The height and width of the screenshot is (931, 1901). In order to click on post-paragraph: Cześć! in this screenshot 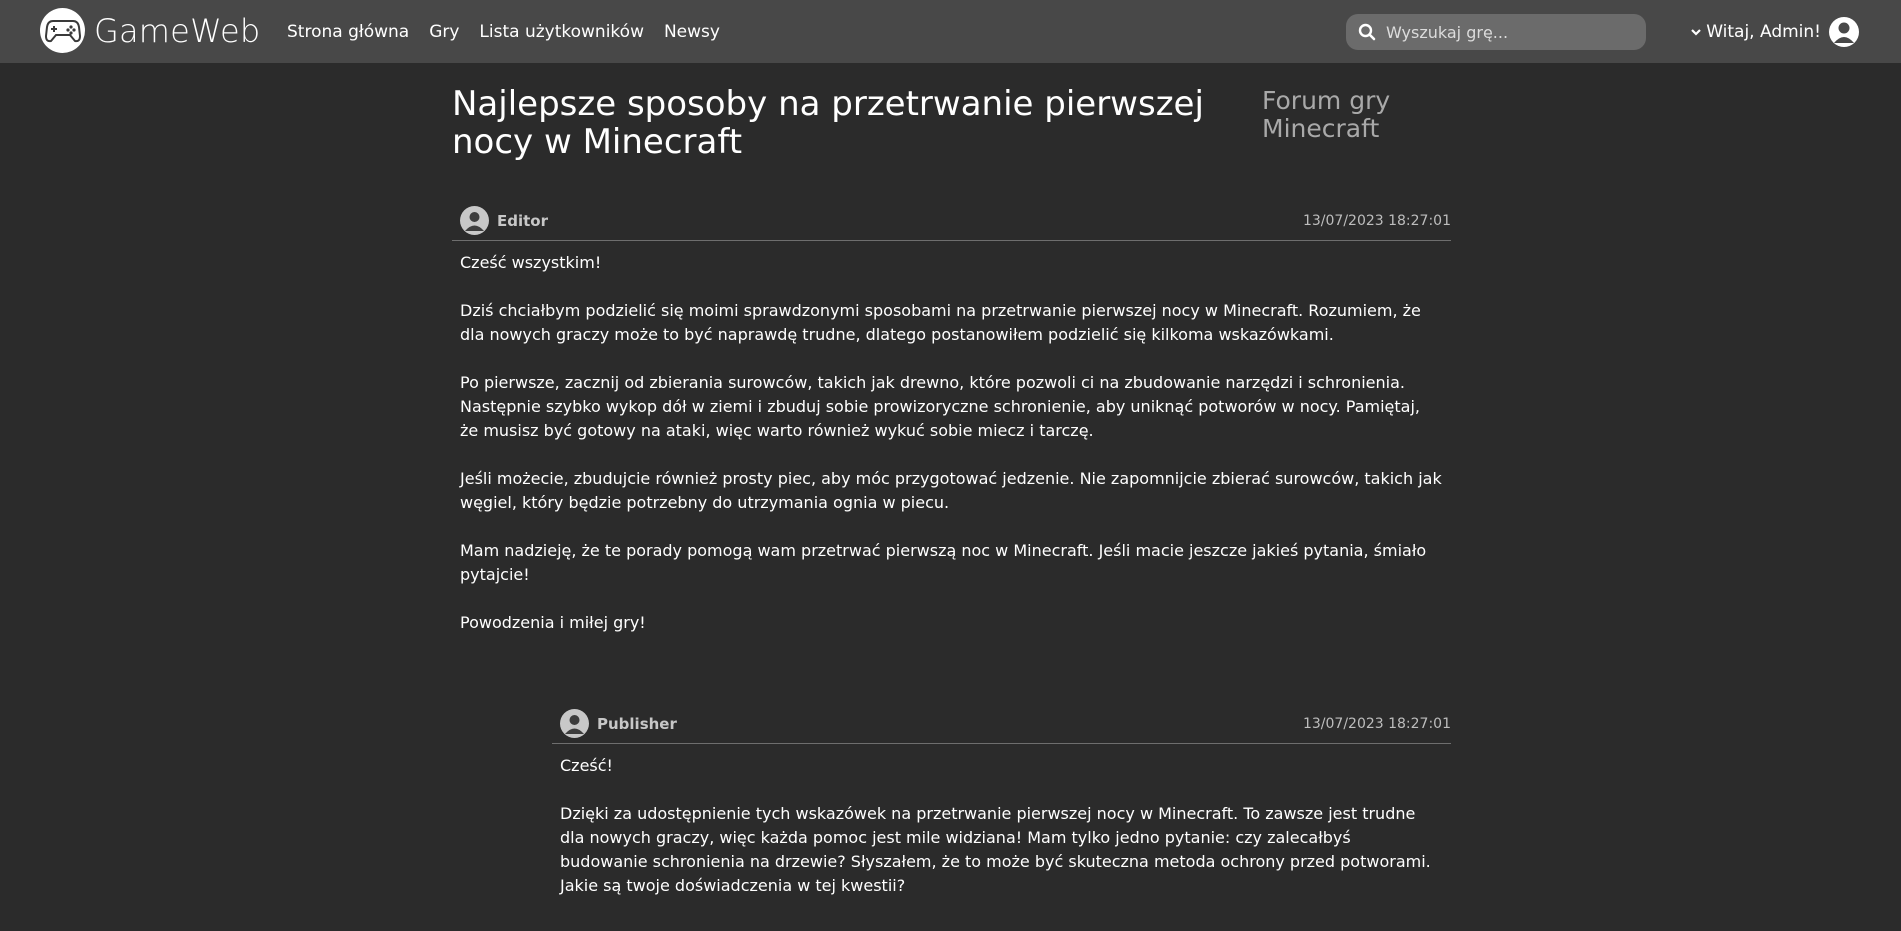, I will do `click(586, 765)`.